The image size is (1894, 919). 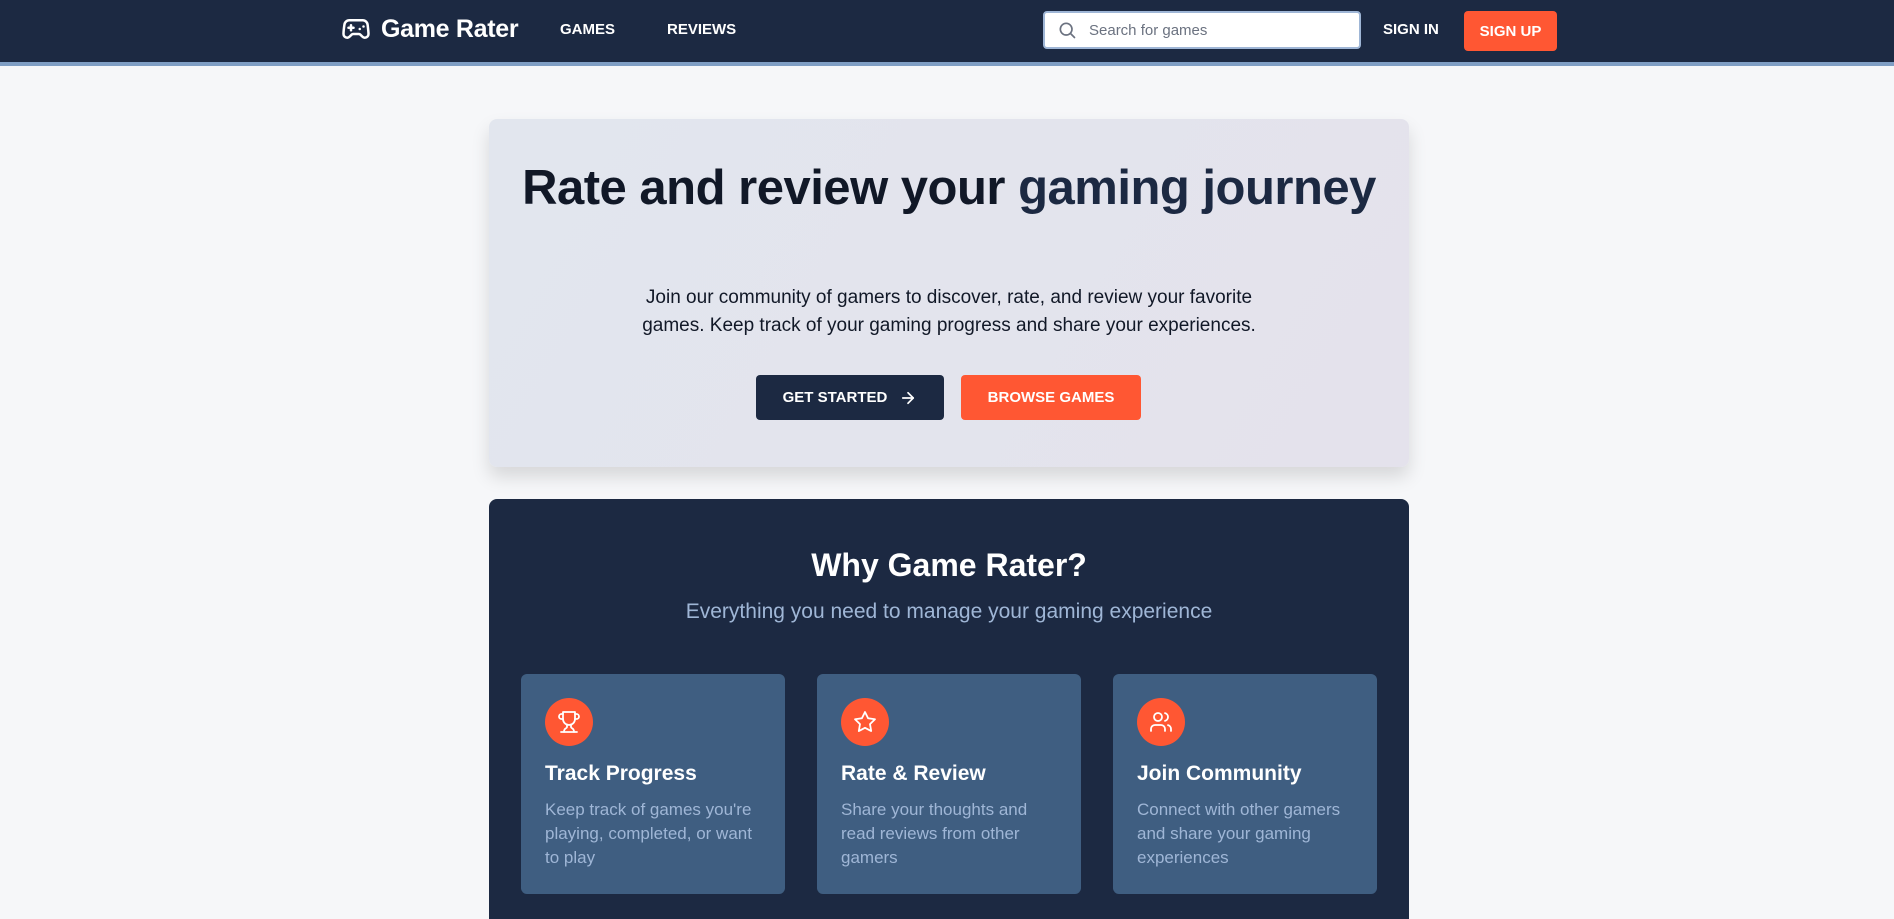 I want to click on nav-link-games: GAMES, so click(x=587, y=29).